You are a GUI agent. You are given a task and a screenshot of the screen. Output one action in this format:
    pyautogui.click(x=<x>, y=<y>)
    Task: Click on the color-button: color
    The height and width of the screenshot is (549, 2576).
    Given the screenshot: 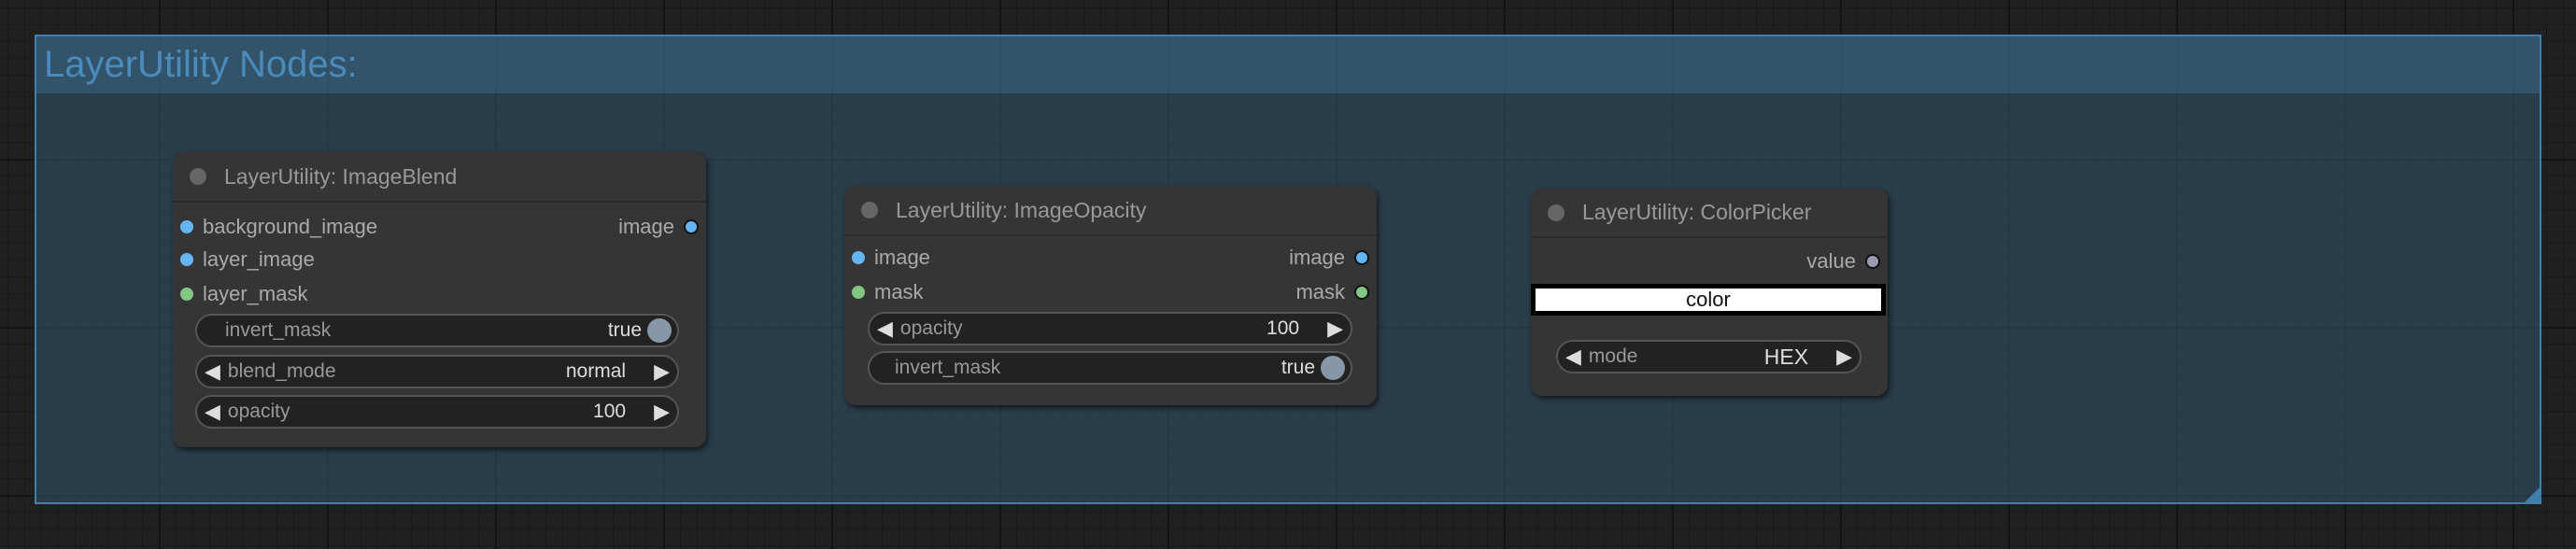 What is the action you would take?
    pyautogui.click(x=1708, y=300)
    